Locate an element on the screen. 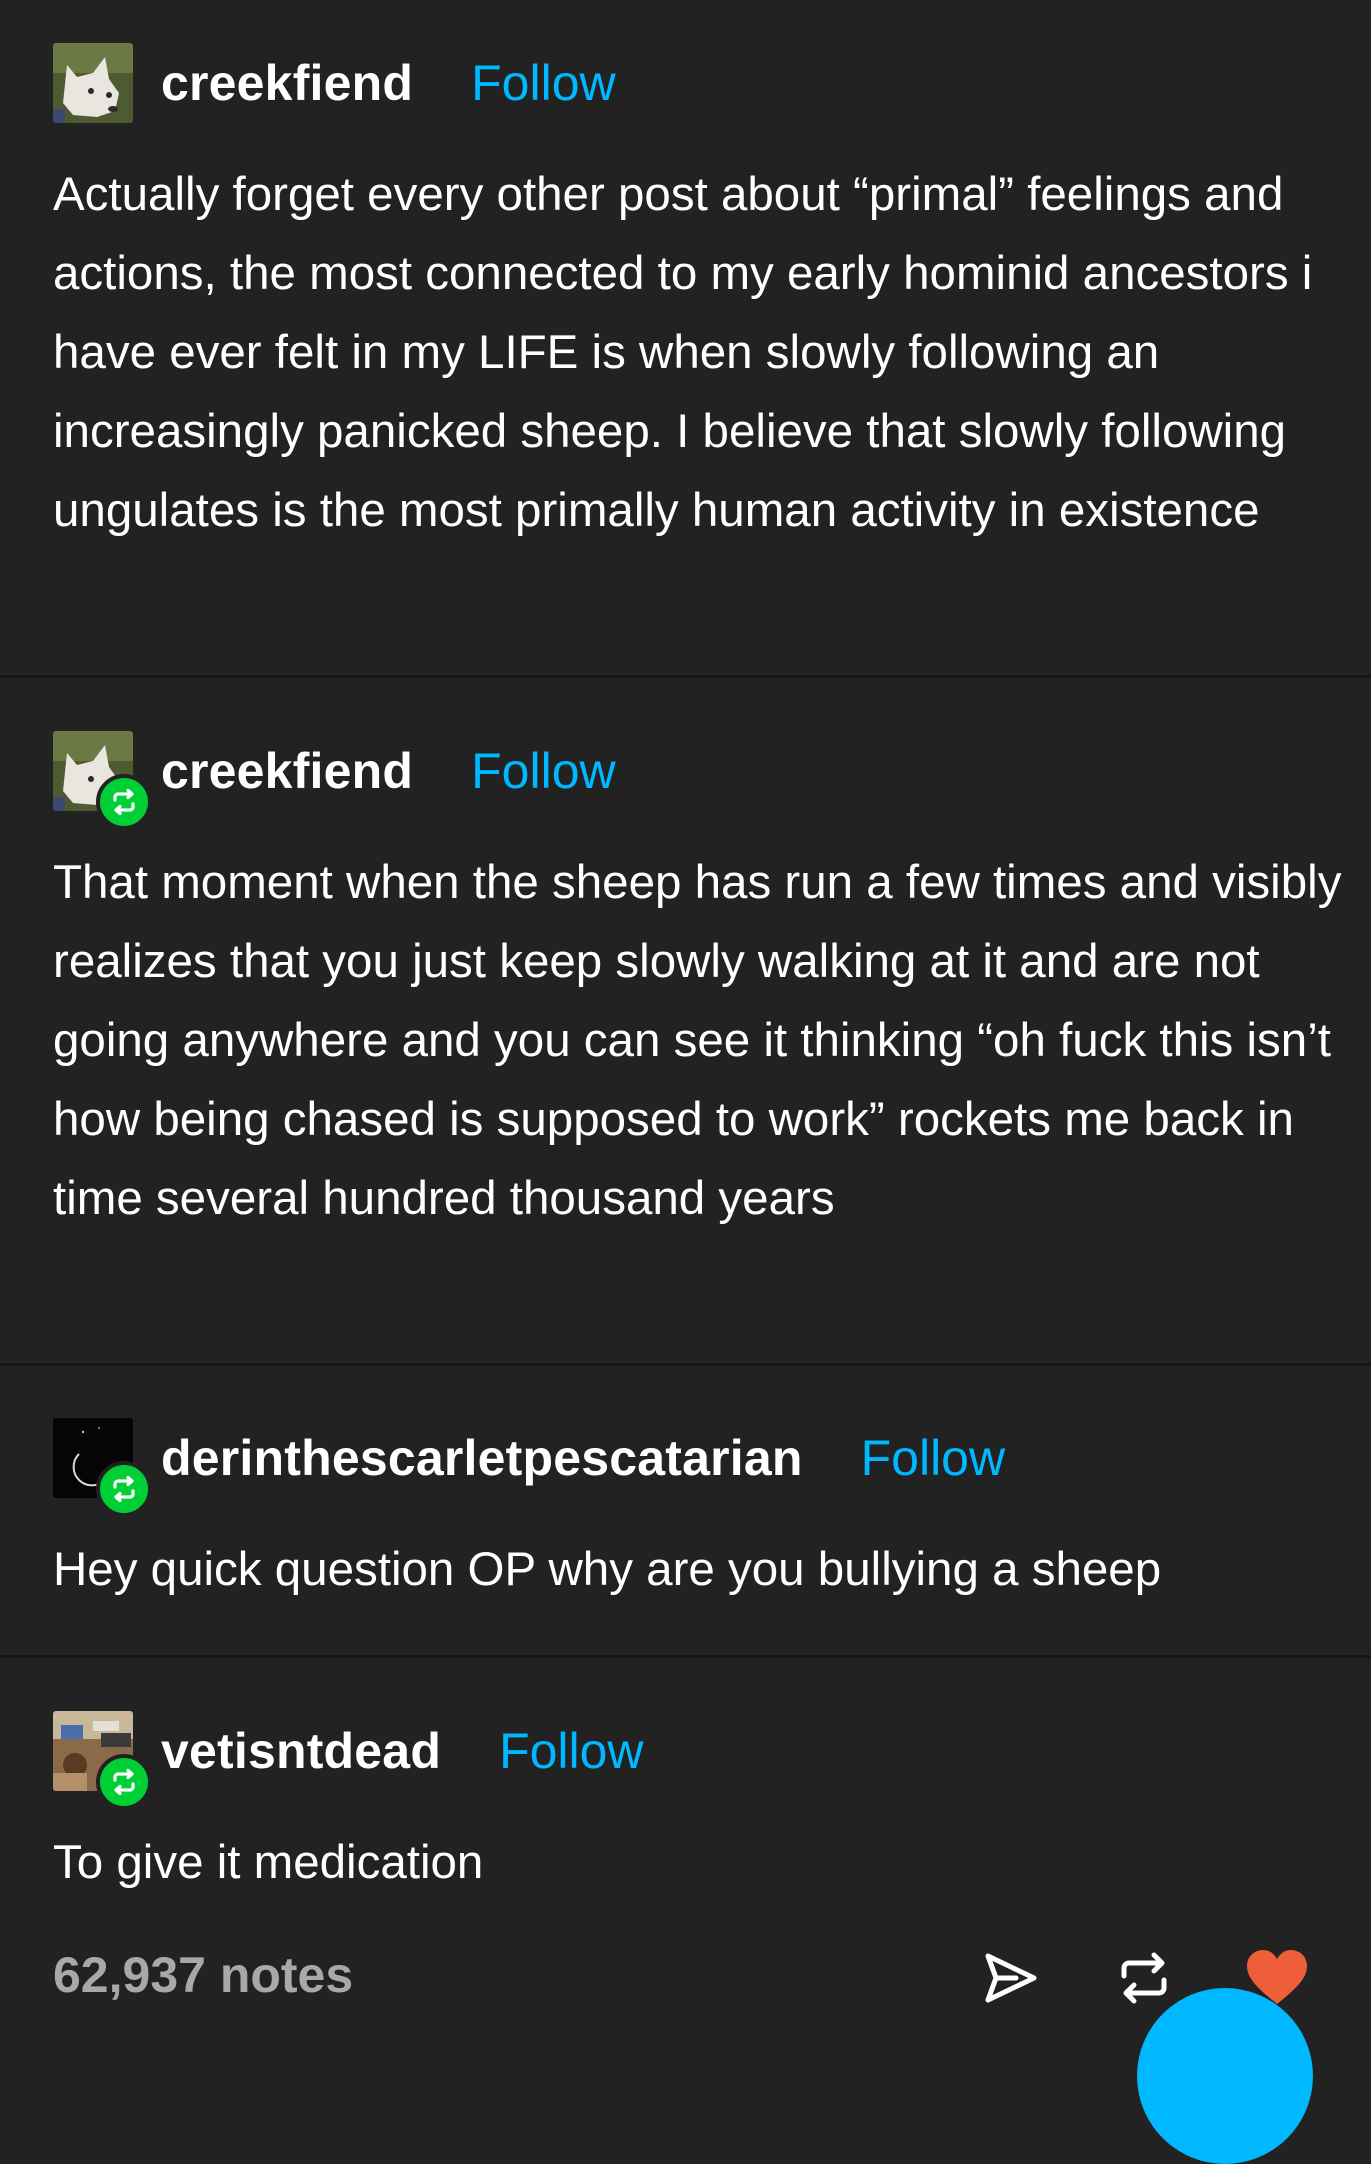 The width and height of the screenshot is (1371, 2164). white-dog-avatar-icon is located at coordinates (93, 83).